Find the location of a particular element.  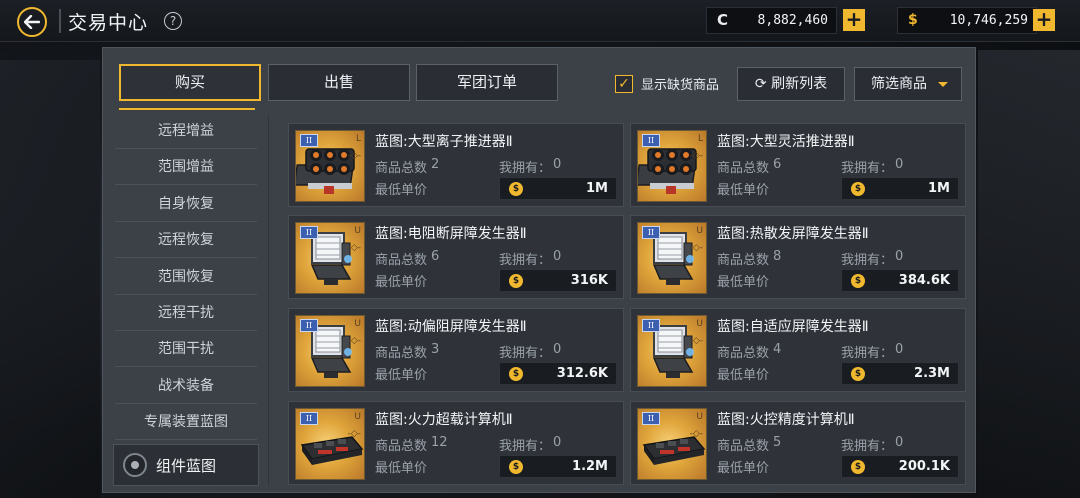

price-value: 316K is located at coordinates (589, 280).